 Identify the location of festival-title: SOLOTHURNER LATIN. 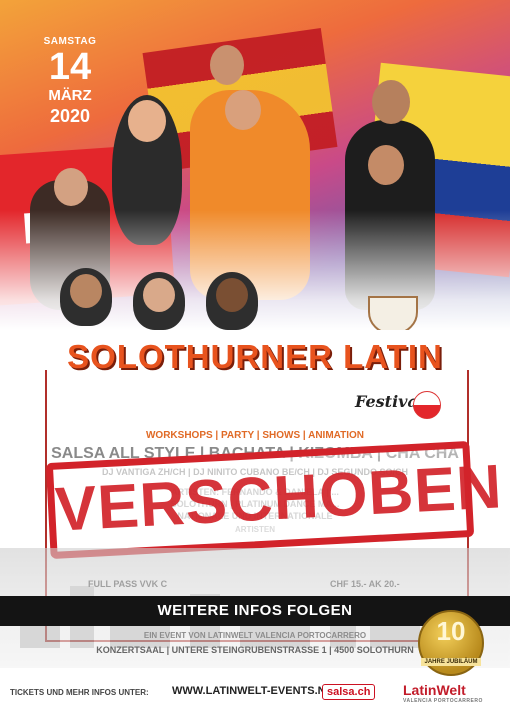
(255, 356).